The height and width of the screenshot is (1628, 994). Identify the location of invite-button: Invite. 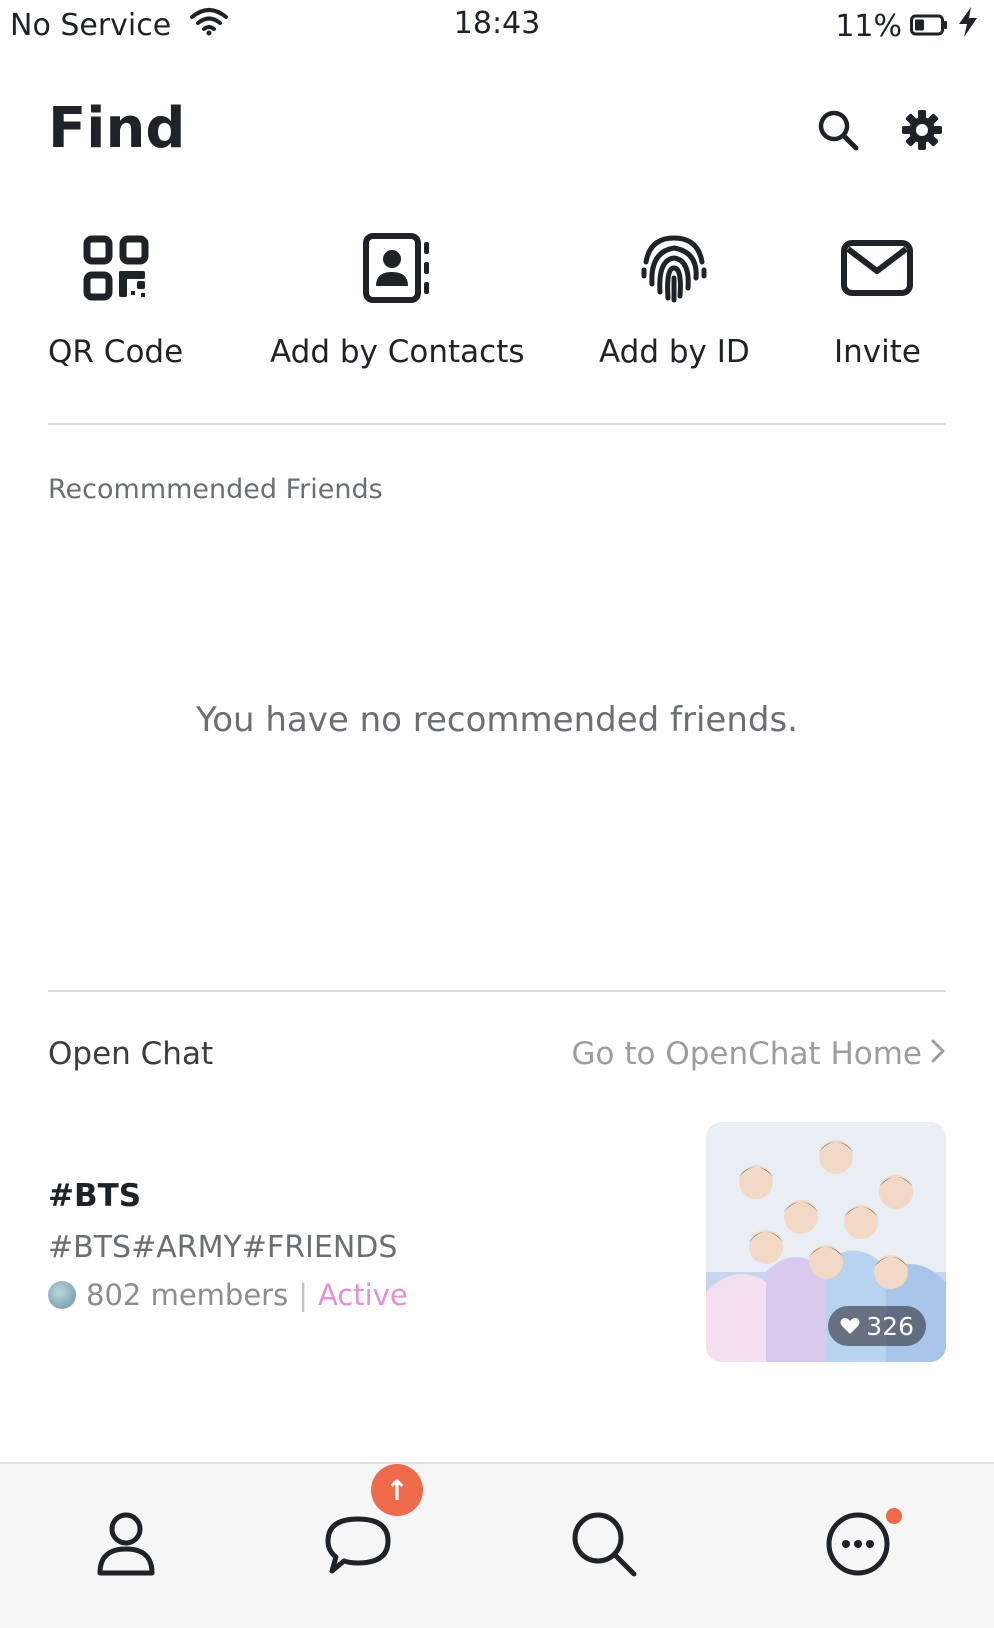
(877, 299).